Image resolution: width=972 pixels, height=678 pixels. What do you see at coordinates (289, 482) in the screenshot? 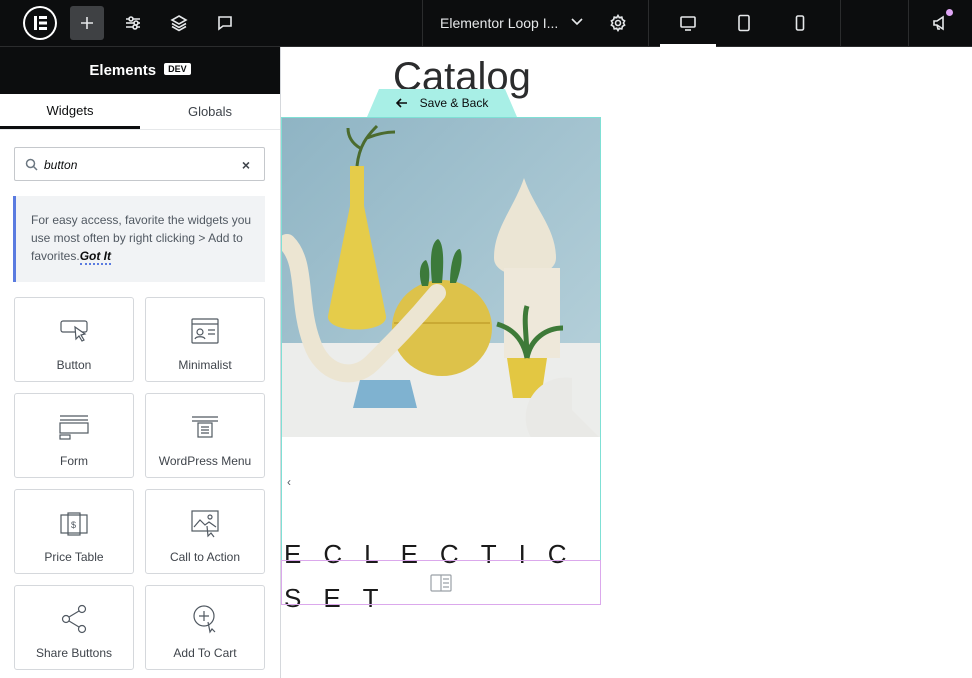
I see `panel-collapse-toggle: ‹` at bounding box center [289, 482].